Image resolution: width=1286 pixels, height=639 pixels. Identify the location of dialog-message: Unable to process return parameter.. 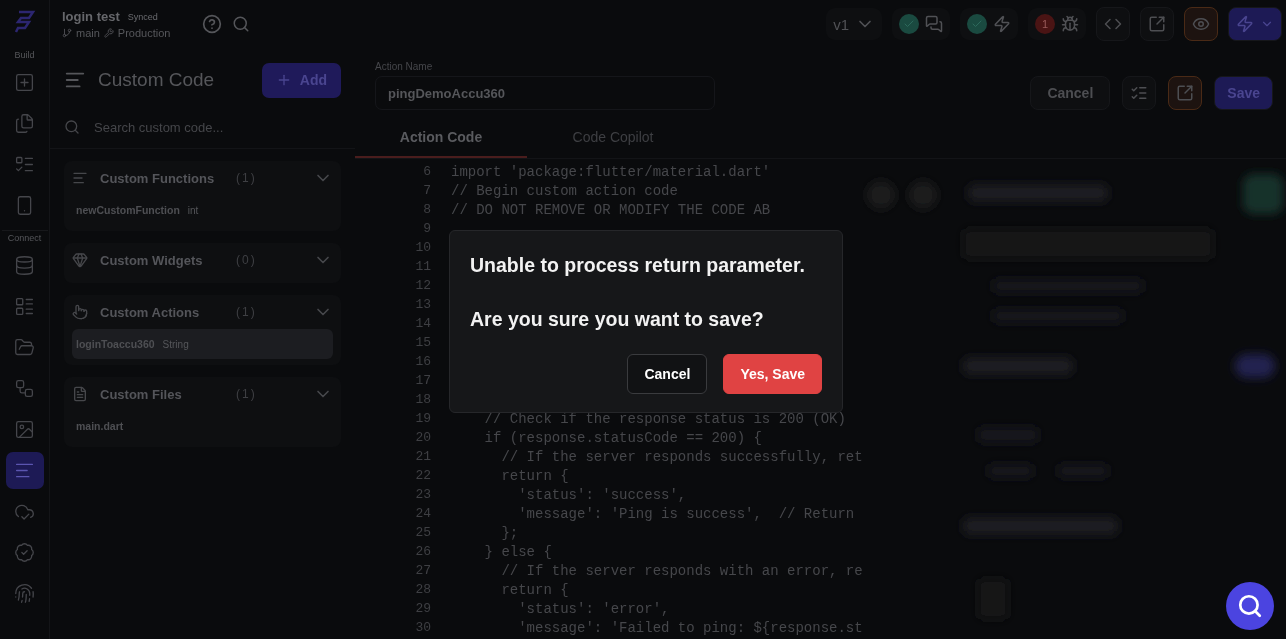
(638, 265).